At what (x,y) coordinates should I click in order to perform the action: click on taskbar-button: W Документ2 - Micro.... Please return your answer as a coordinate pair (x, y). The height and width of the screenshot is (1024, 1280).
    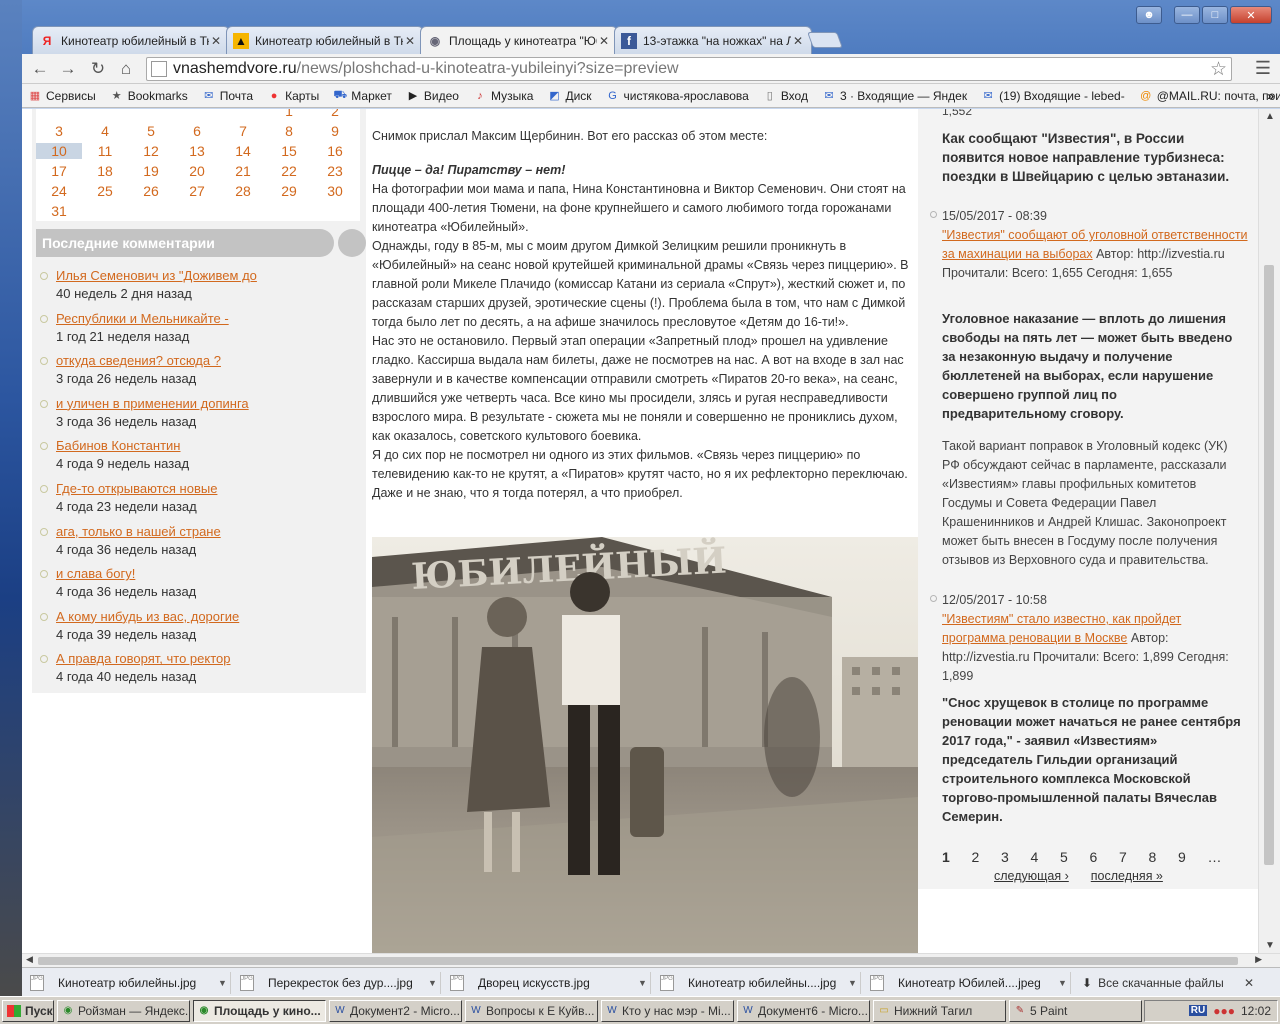
    Looking at the image, I should click on (395, 1010).